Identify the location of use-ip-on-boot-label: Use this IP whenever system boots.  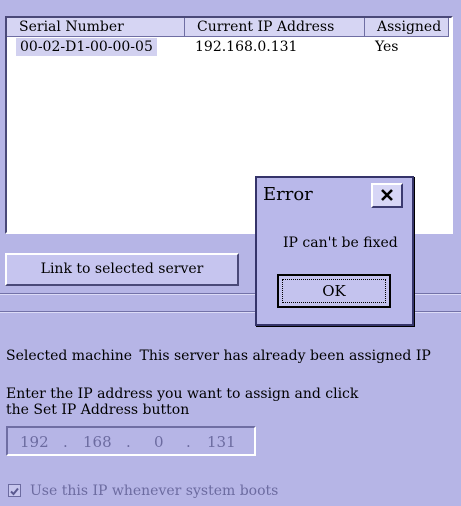
(154, 491).